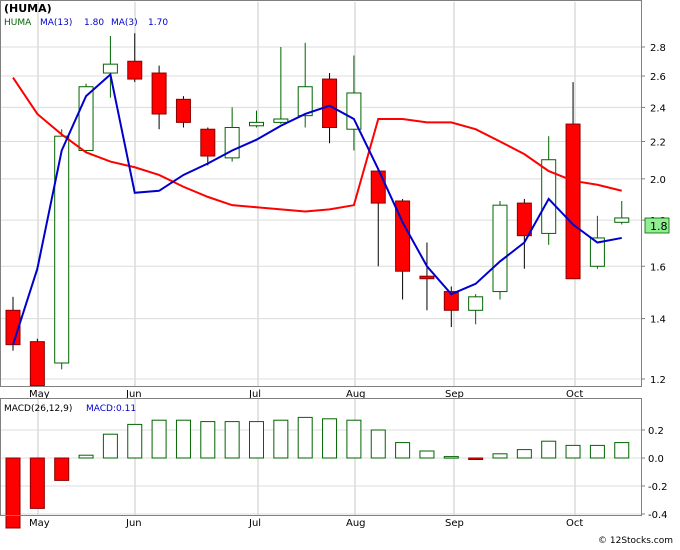 The height and width of the screenshot is (550, 680). I want to click on price-tick-label: 1.2, so click(658, 380).